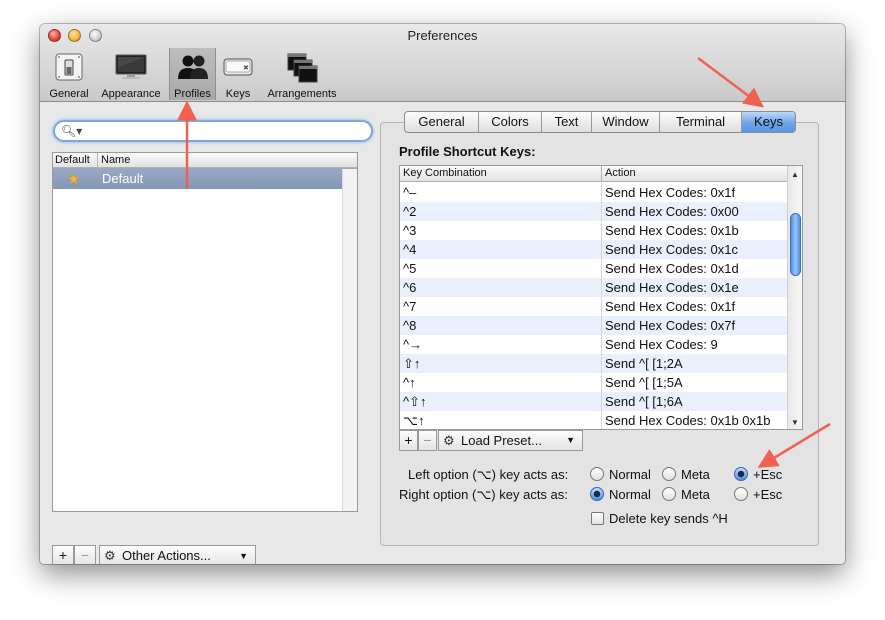 This screenshot has height=620, width=885. What do you see at coordinates (669, 474) in the screenshot?
I see `left-option-meta-radio` at bounding box center [669, 474].